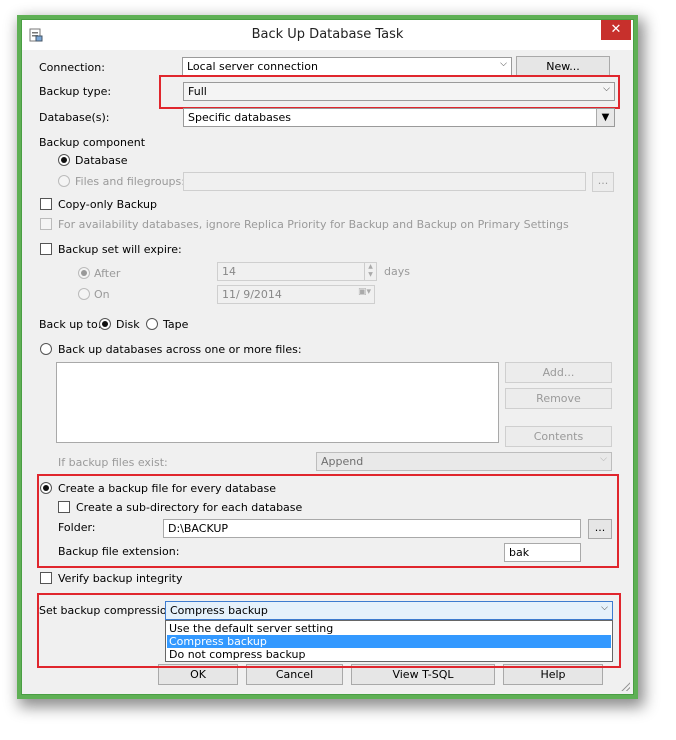 The height and width of the screenshot is (740, 676). What do you see at coordinates (72, 67) in the screenshot?
I see `connection-label: Connection:` at bounding box center [72, 67].